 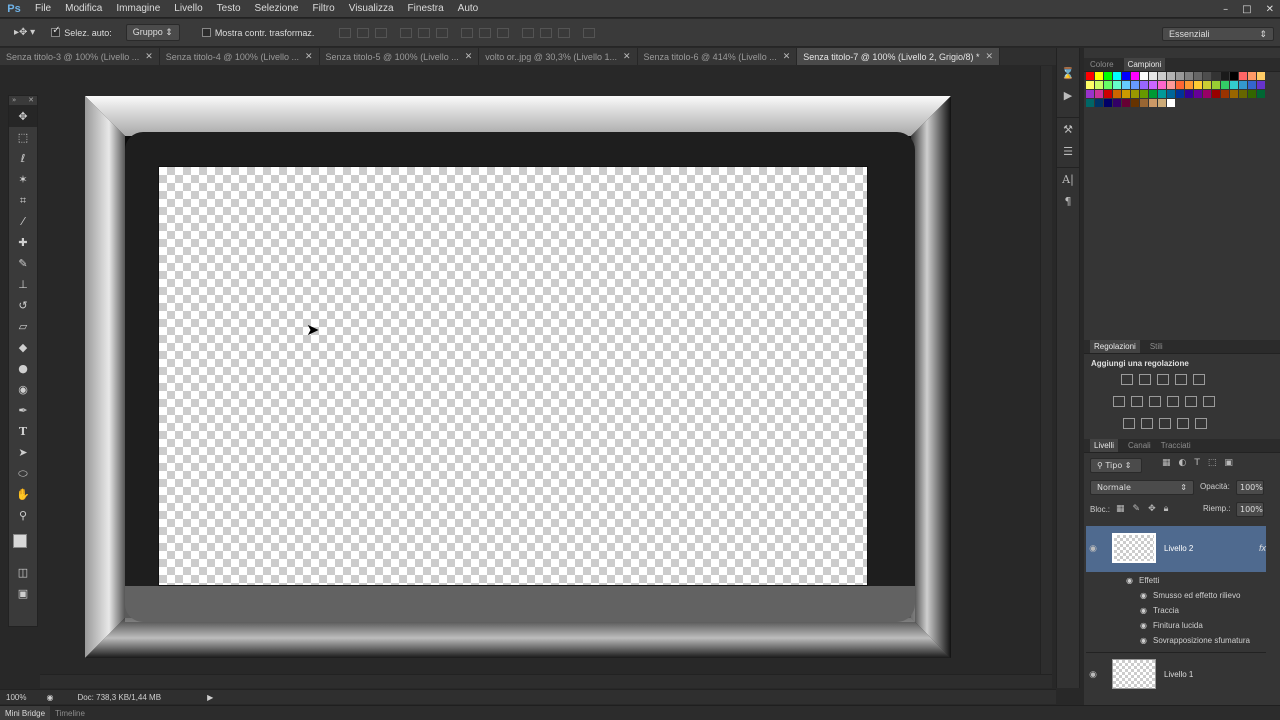 What do you see at coordinates (56, 31) in the screenshot?
I see `auto-select-checkbox` at bounding box center [56, 31].